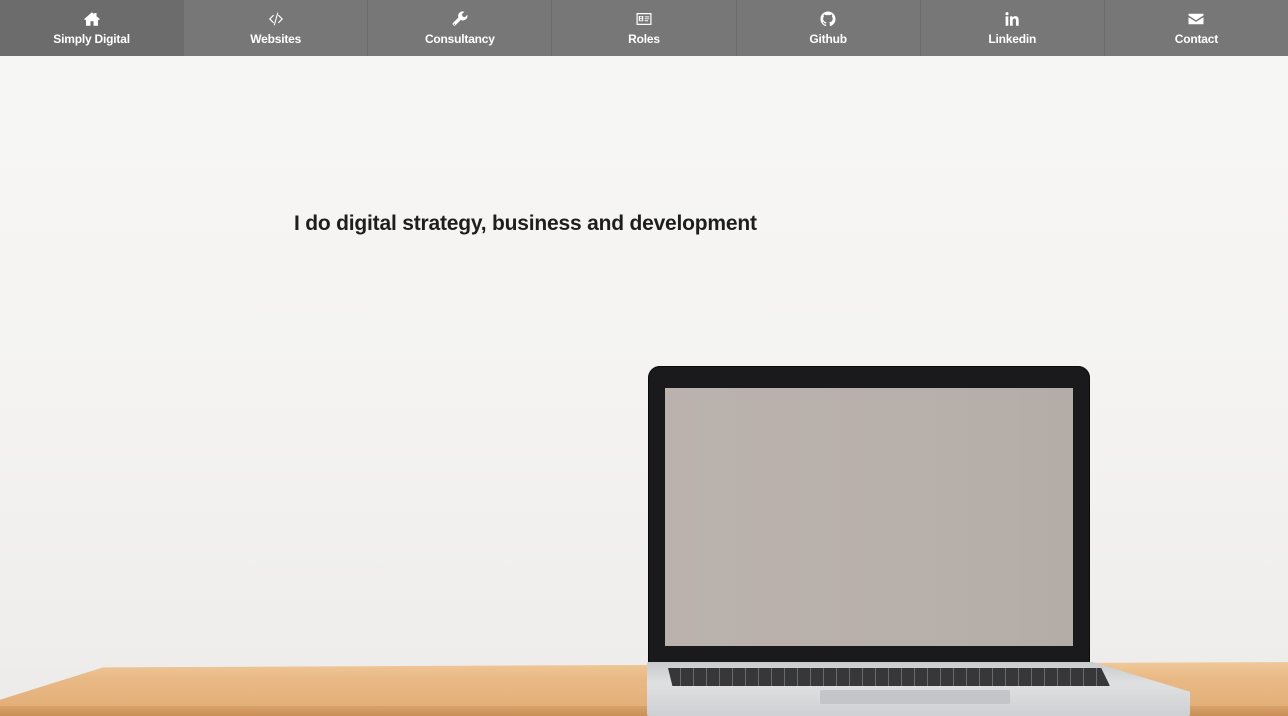  What do you see at coordinates (1012, 19) in the screenshot?
I see `linkedin-icon` at bounding box center [1012, 19].